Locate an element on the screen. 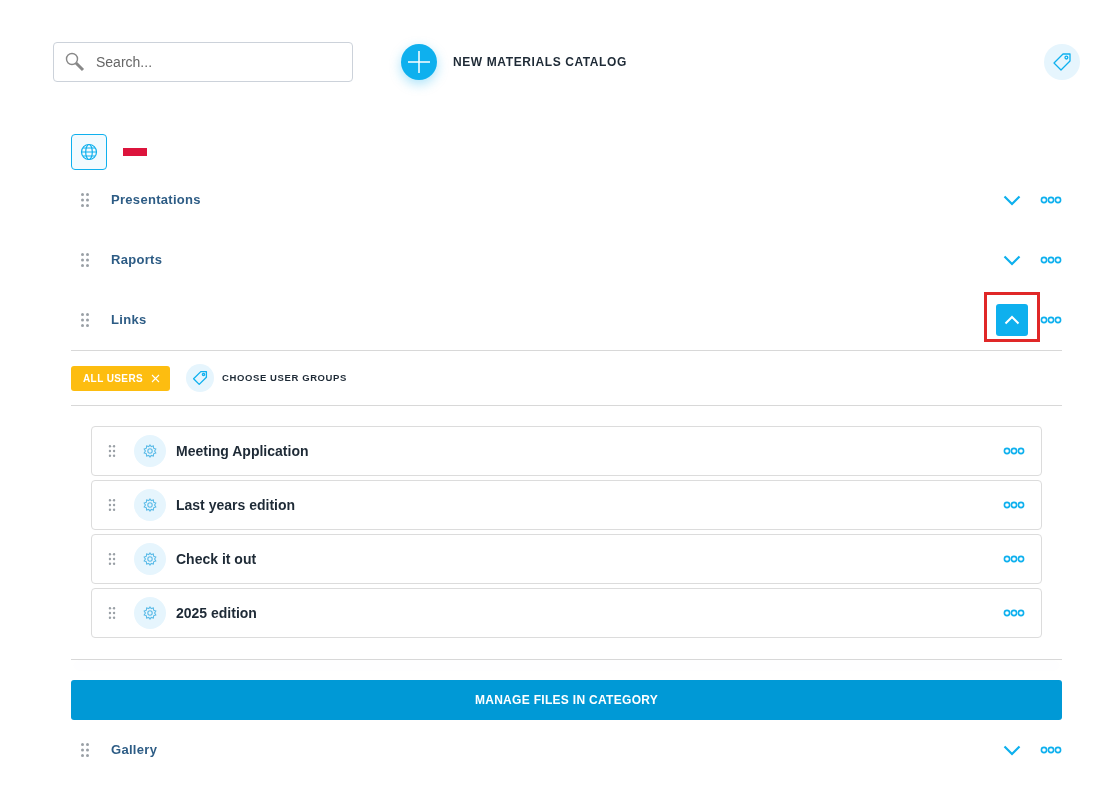 The image size is (1104, 807). tags-button is located at coordinates (1062, 62).